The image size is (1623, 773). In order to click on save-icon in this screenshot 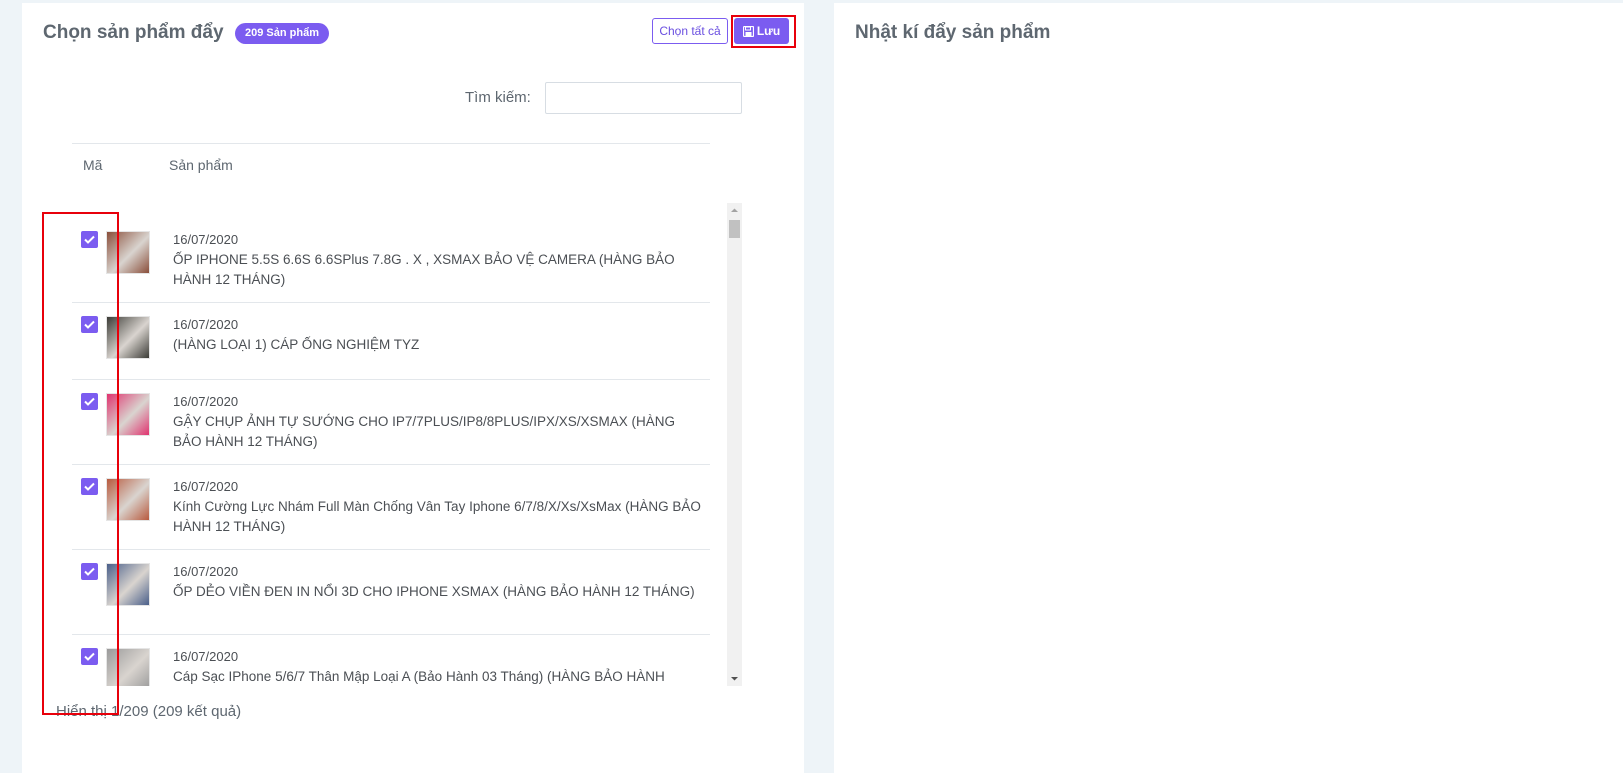, I will do `click(748, 31)`.